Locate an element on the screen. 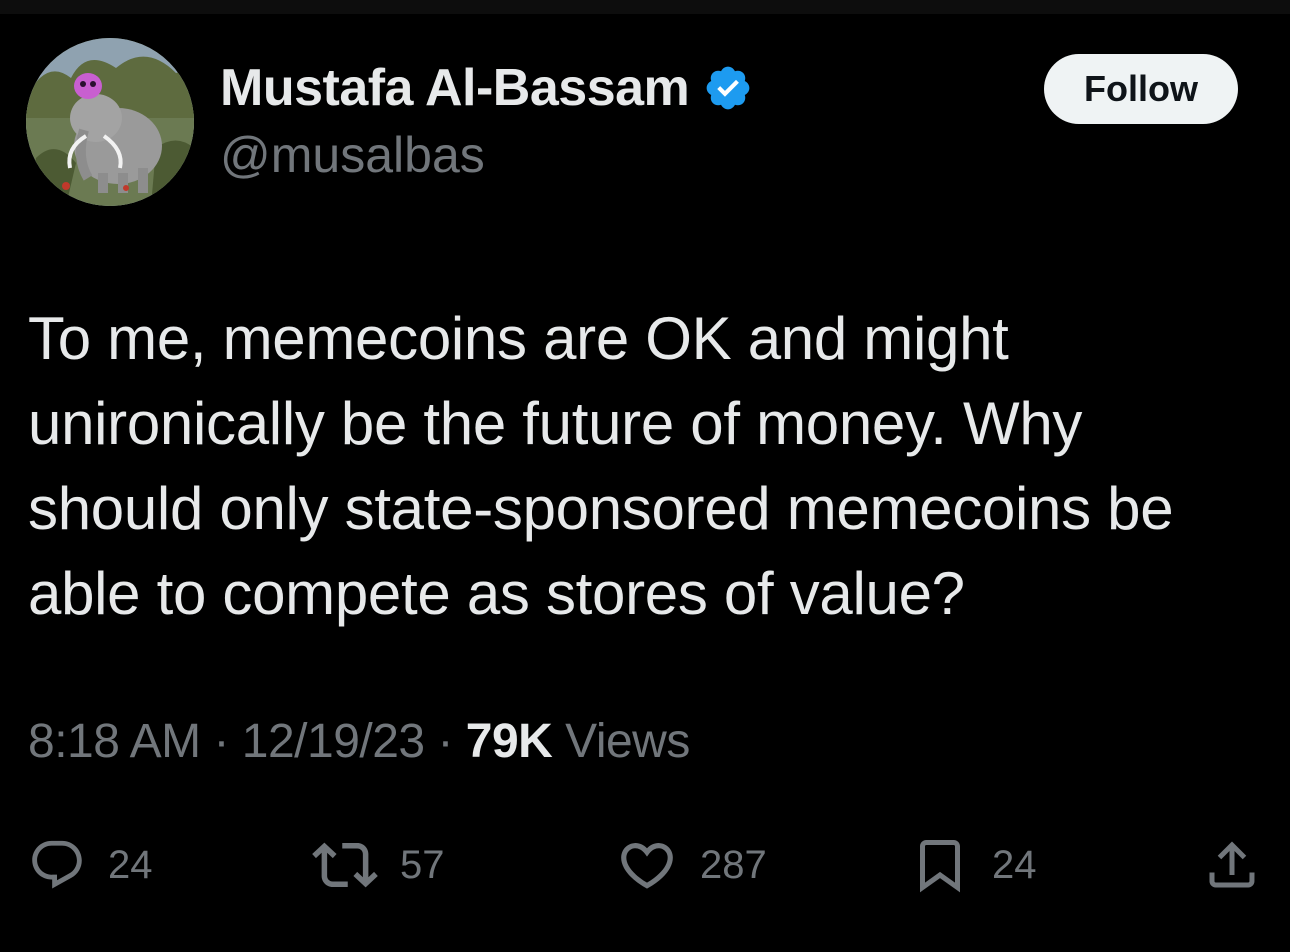 The width and height of the screenshot is (1290, 952). bookmark-icon is located at coordinates (940, 866).